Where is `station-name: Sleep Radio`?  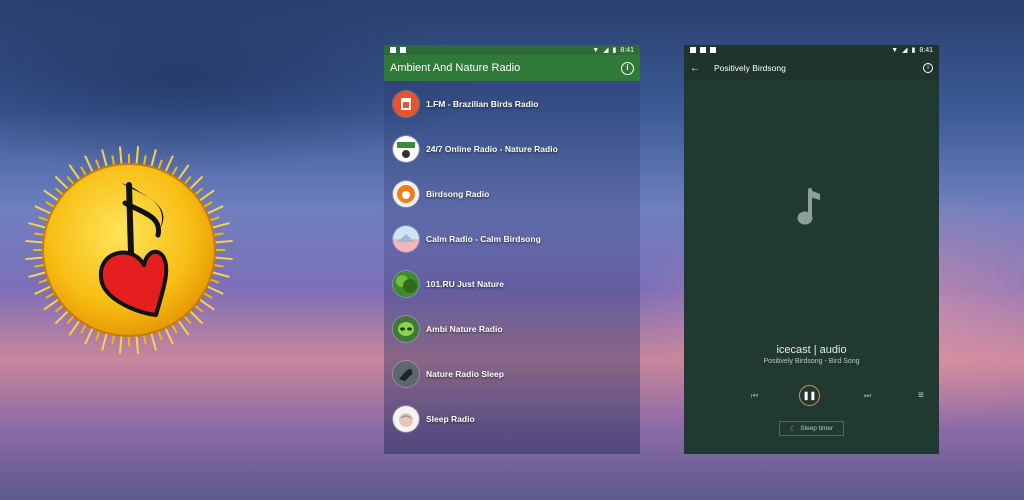
station-name: Sleep Radio is located at coordinates (450, 418).